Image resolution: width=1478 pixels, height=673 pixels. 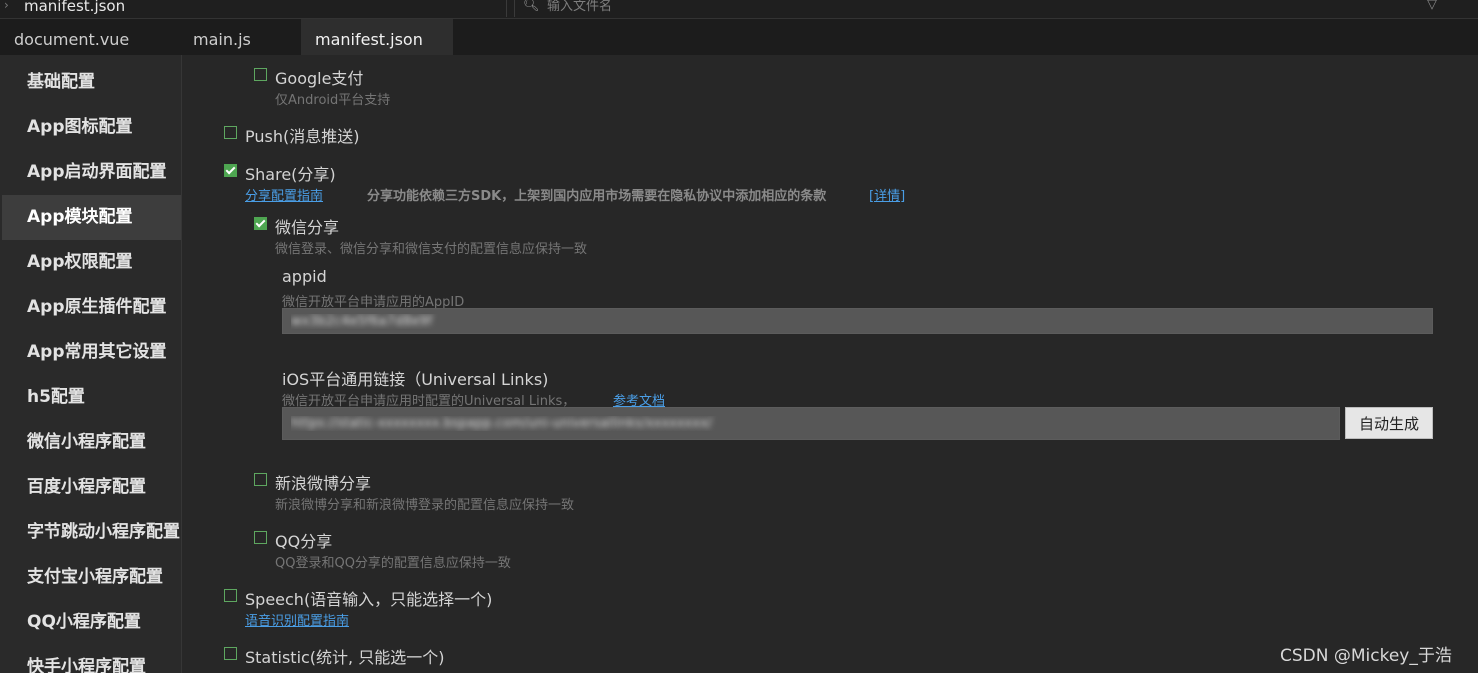 I want to click on breadcrumb: › manifest.json, so click(x=253, y=8).